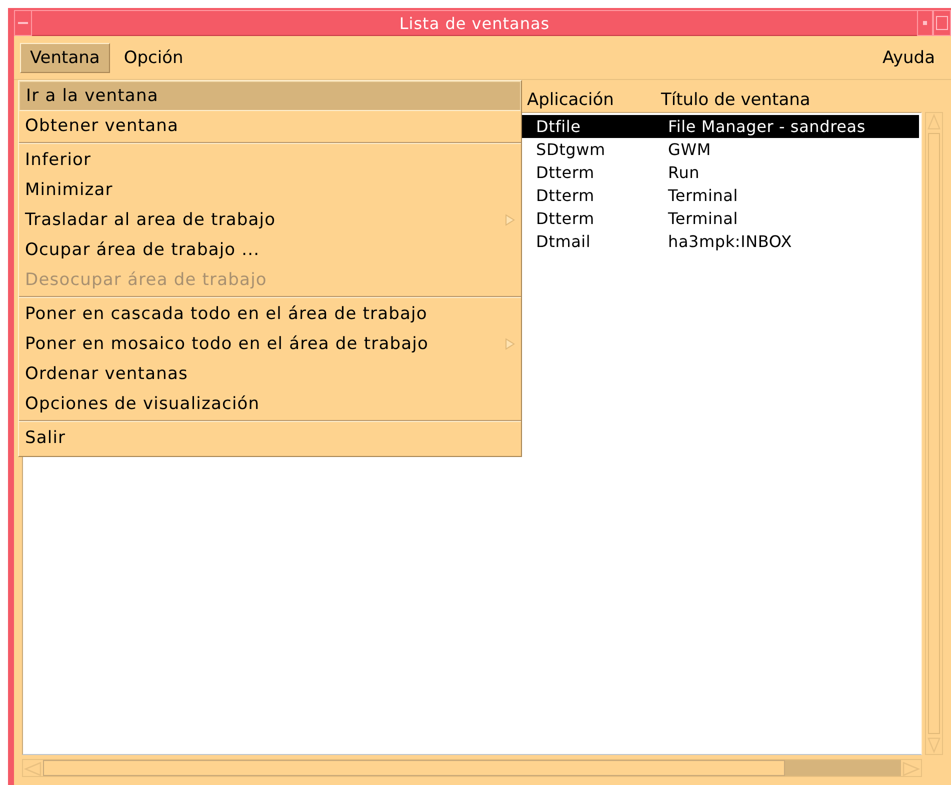  I want to click on column-header: Aplicación, so click(571, 100).